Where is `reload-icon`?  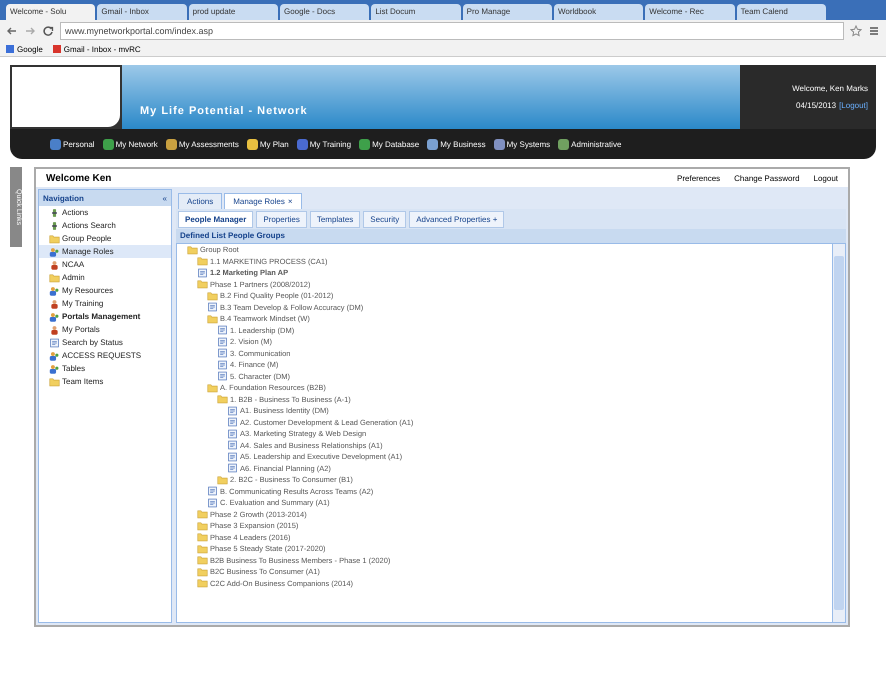 reload-icon is located at coordinates (48, 31).